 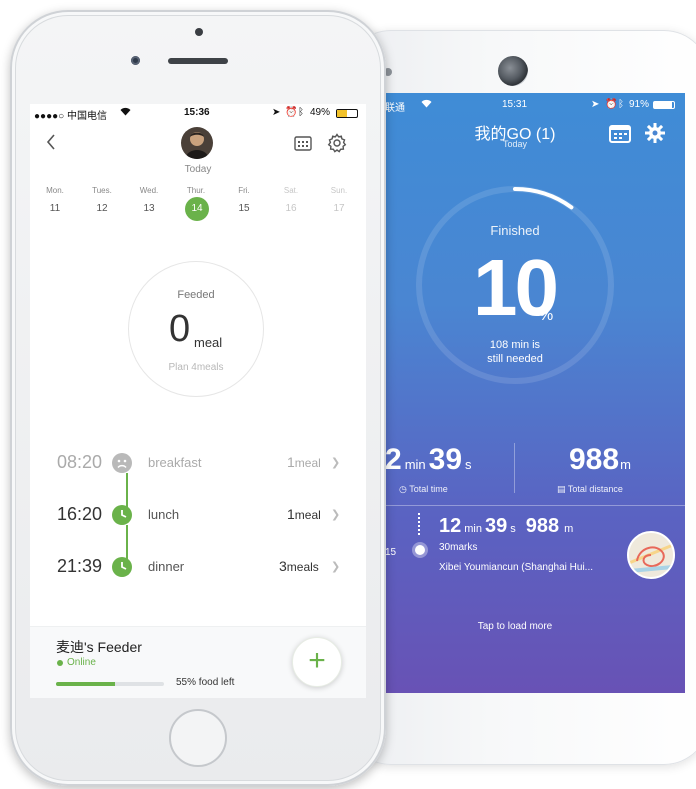 What do you see at coordinates (197, 112) in the screenshot?
I see `front-status-time: 15:36` at bounding box center [197, 112].